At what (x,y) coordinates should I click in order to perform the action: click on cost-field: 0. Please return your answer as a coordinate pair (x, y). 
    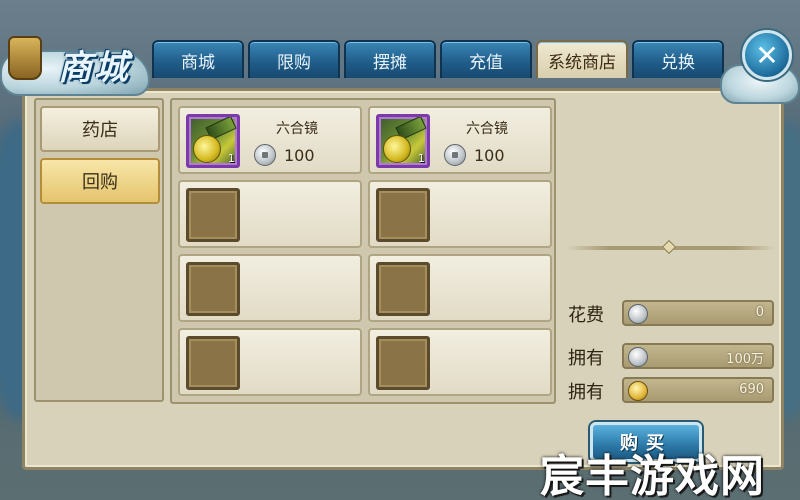
    Looking at the image, I should click on (698, 313).